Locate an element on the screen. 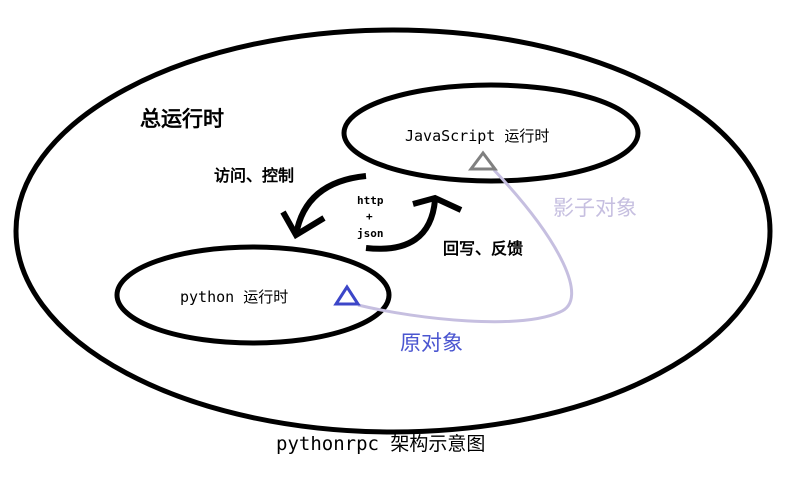 This screenshot has height=482, width=806. protocol-json: json is located at coordinates (370, 233).